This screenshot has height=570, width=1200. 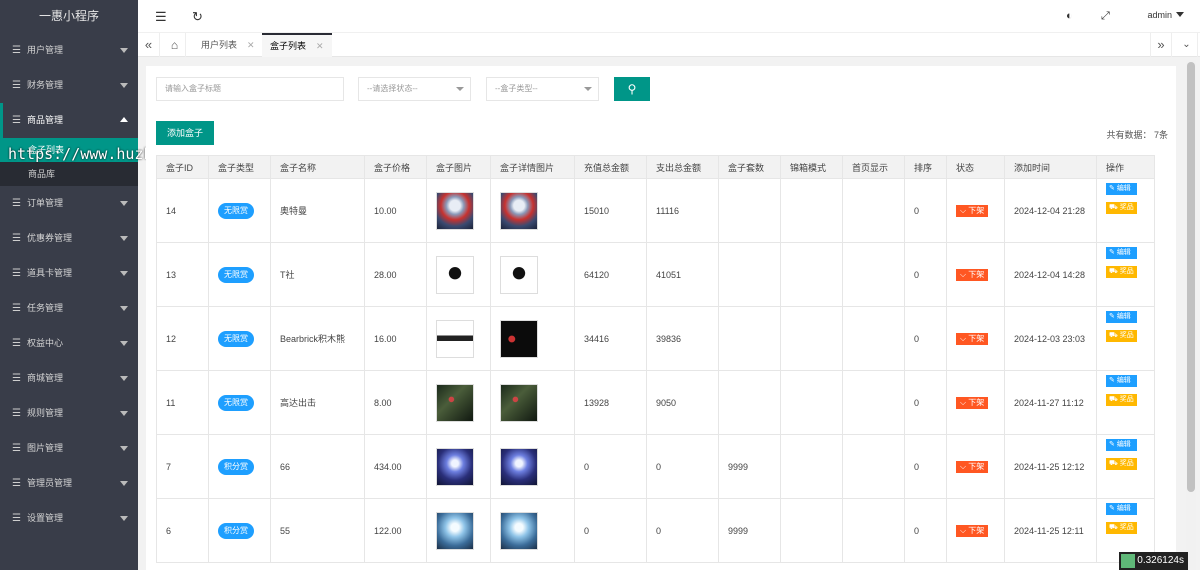 I want to click on prize-button-label: 奖品, so click(x=1126, y=207).